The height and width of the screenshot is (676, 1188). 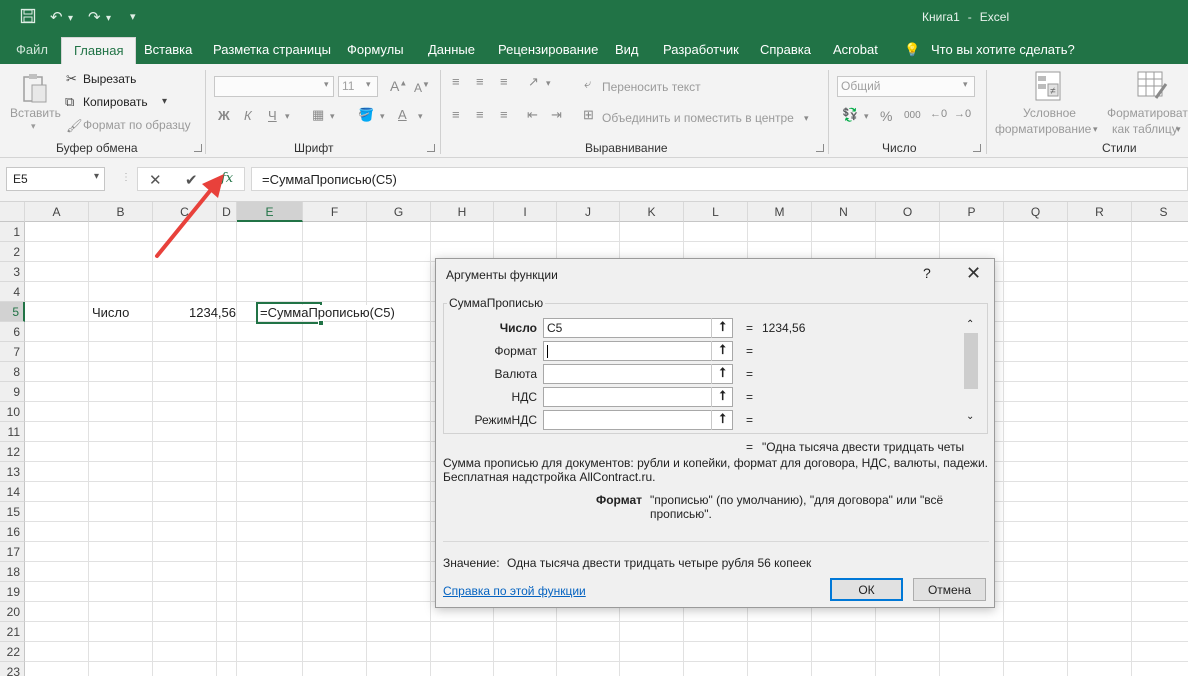 I want to click on row-header-16: 16, so click(x=12, y=532).